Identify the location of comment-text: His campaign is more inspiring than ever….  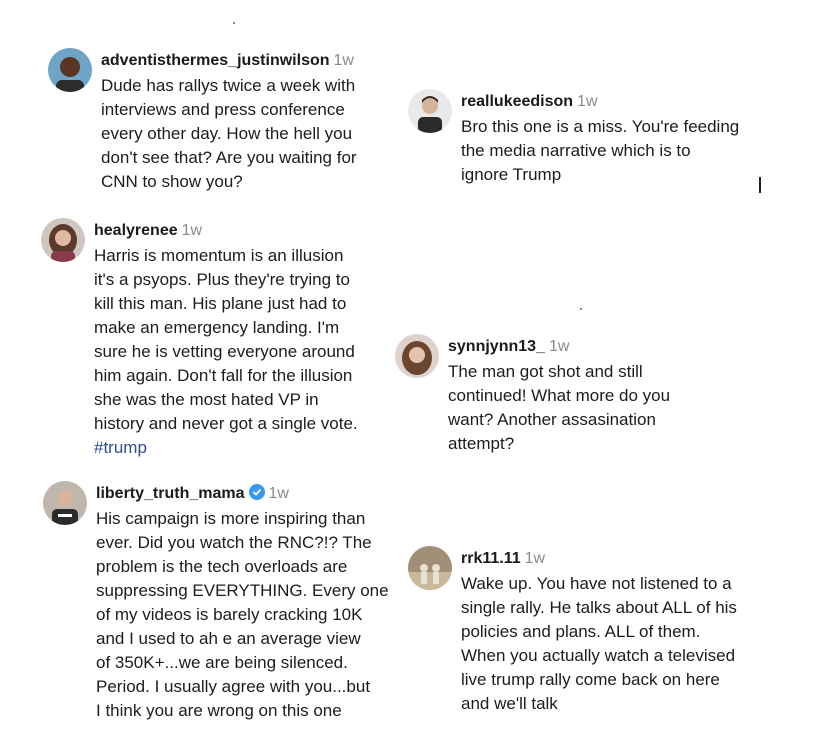
(242, 614).